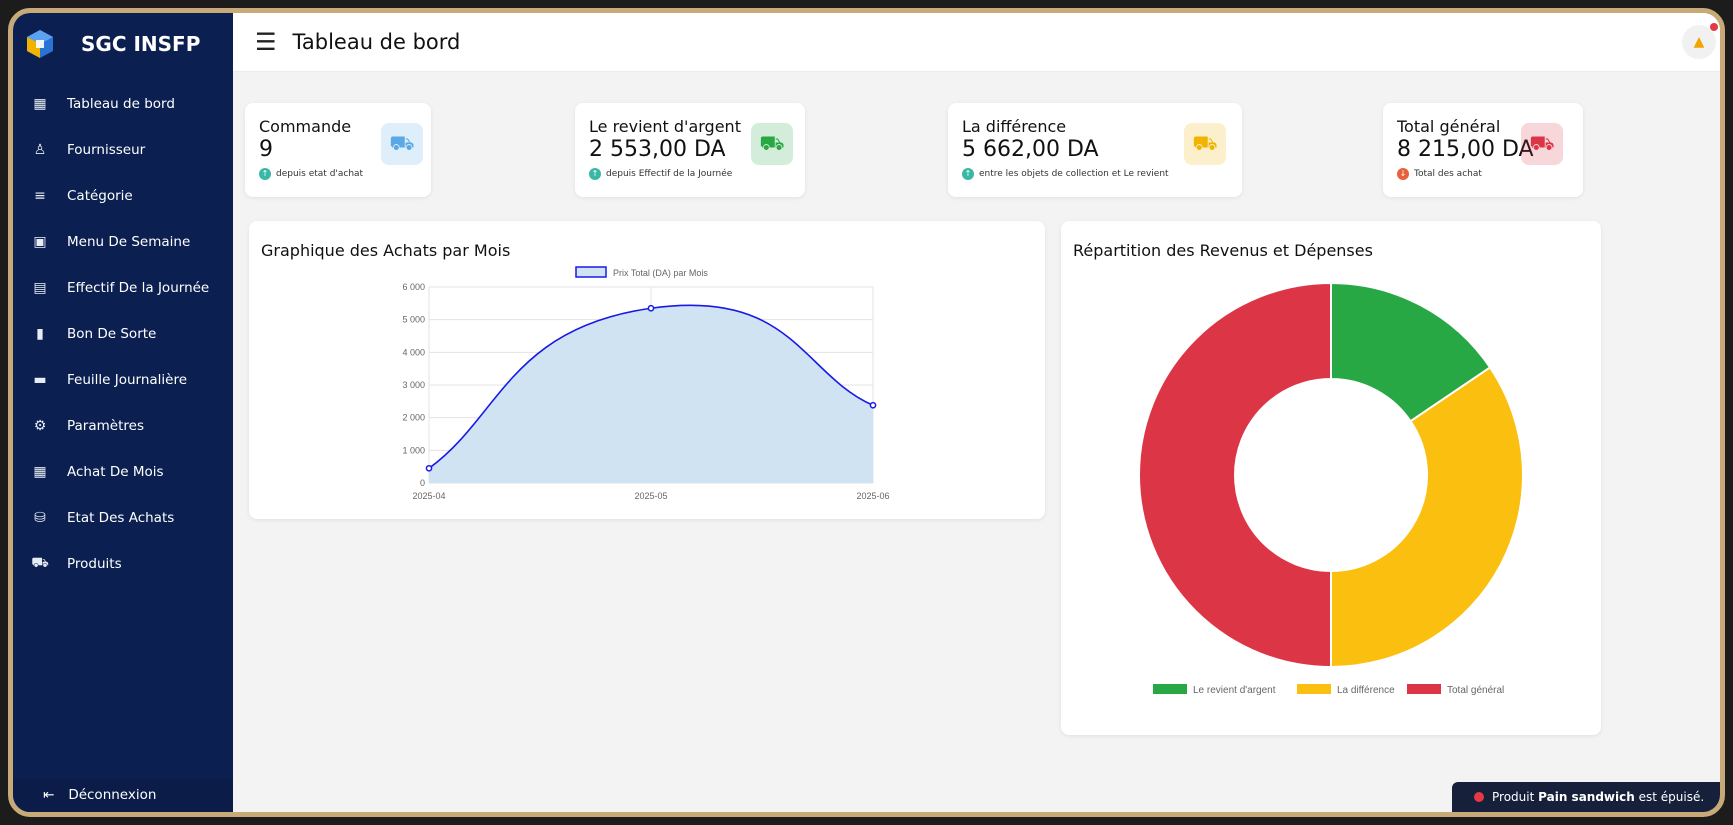  I want to click on y-tick-label: 1 000, so click(413, 450).